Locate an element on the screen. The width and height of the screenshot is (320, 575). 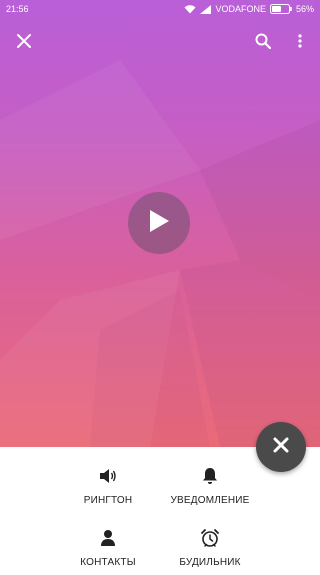
top-toolbar is located at coordinates (160, 43).